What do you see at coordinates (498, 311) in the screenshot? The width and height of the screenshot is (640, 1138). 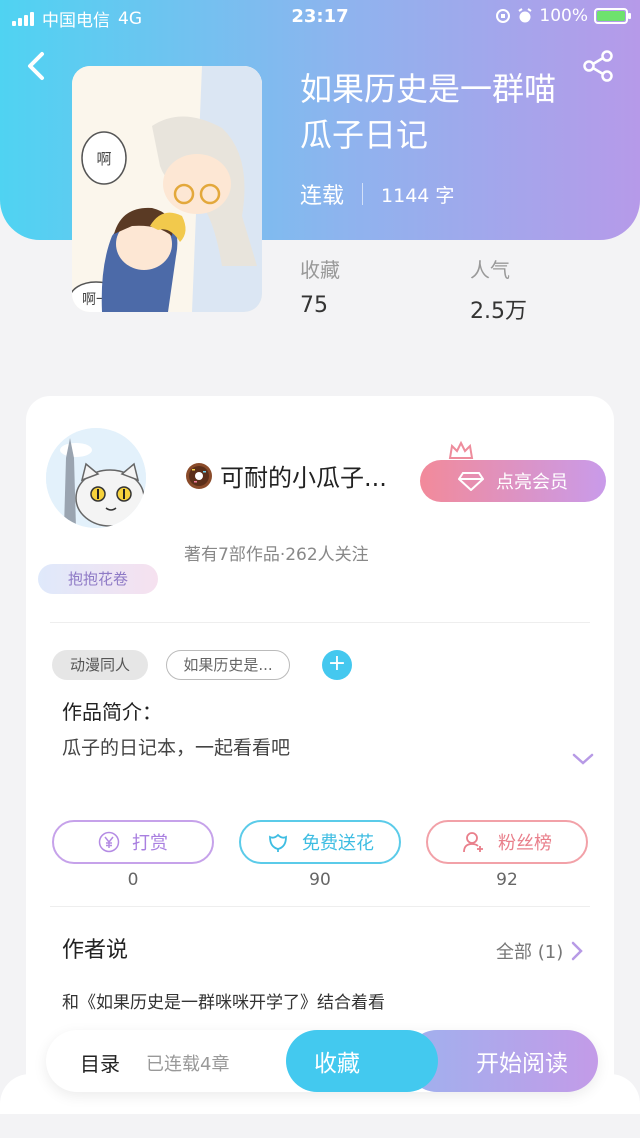 I see `popularity-value: 2.5万` at bounding box center [498, 311].